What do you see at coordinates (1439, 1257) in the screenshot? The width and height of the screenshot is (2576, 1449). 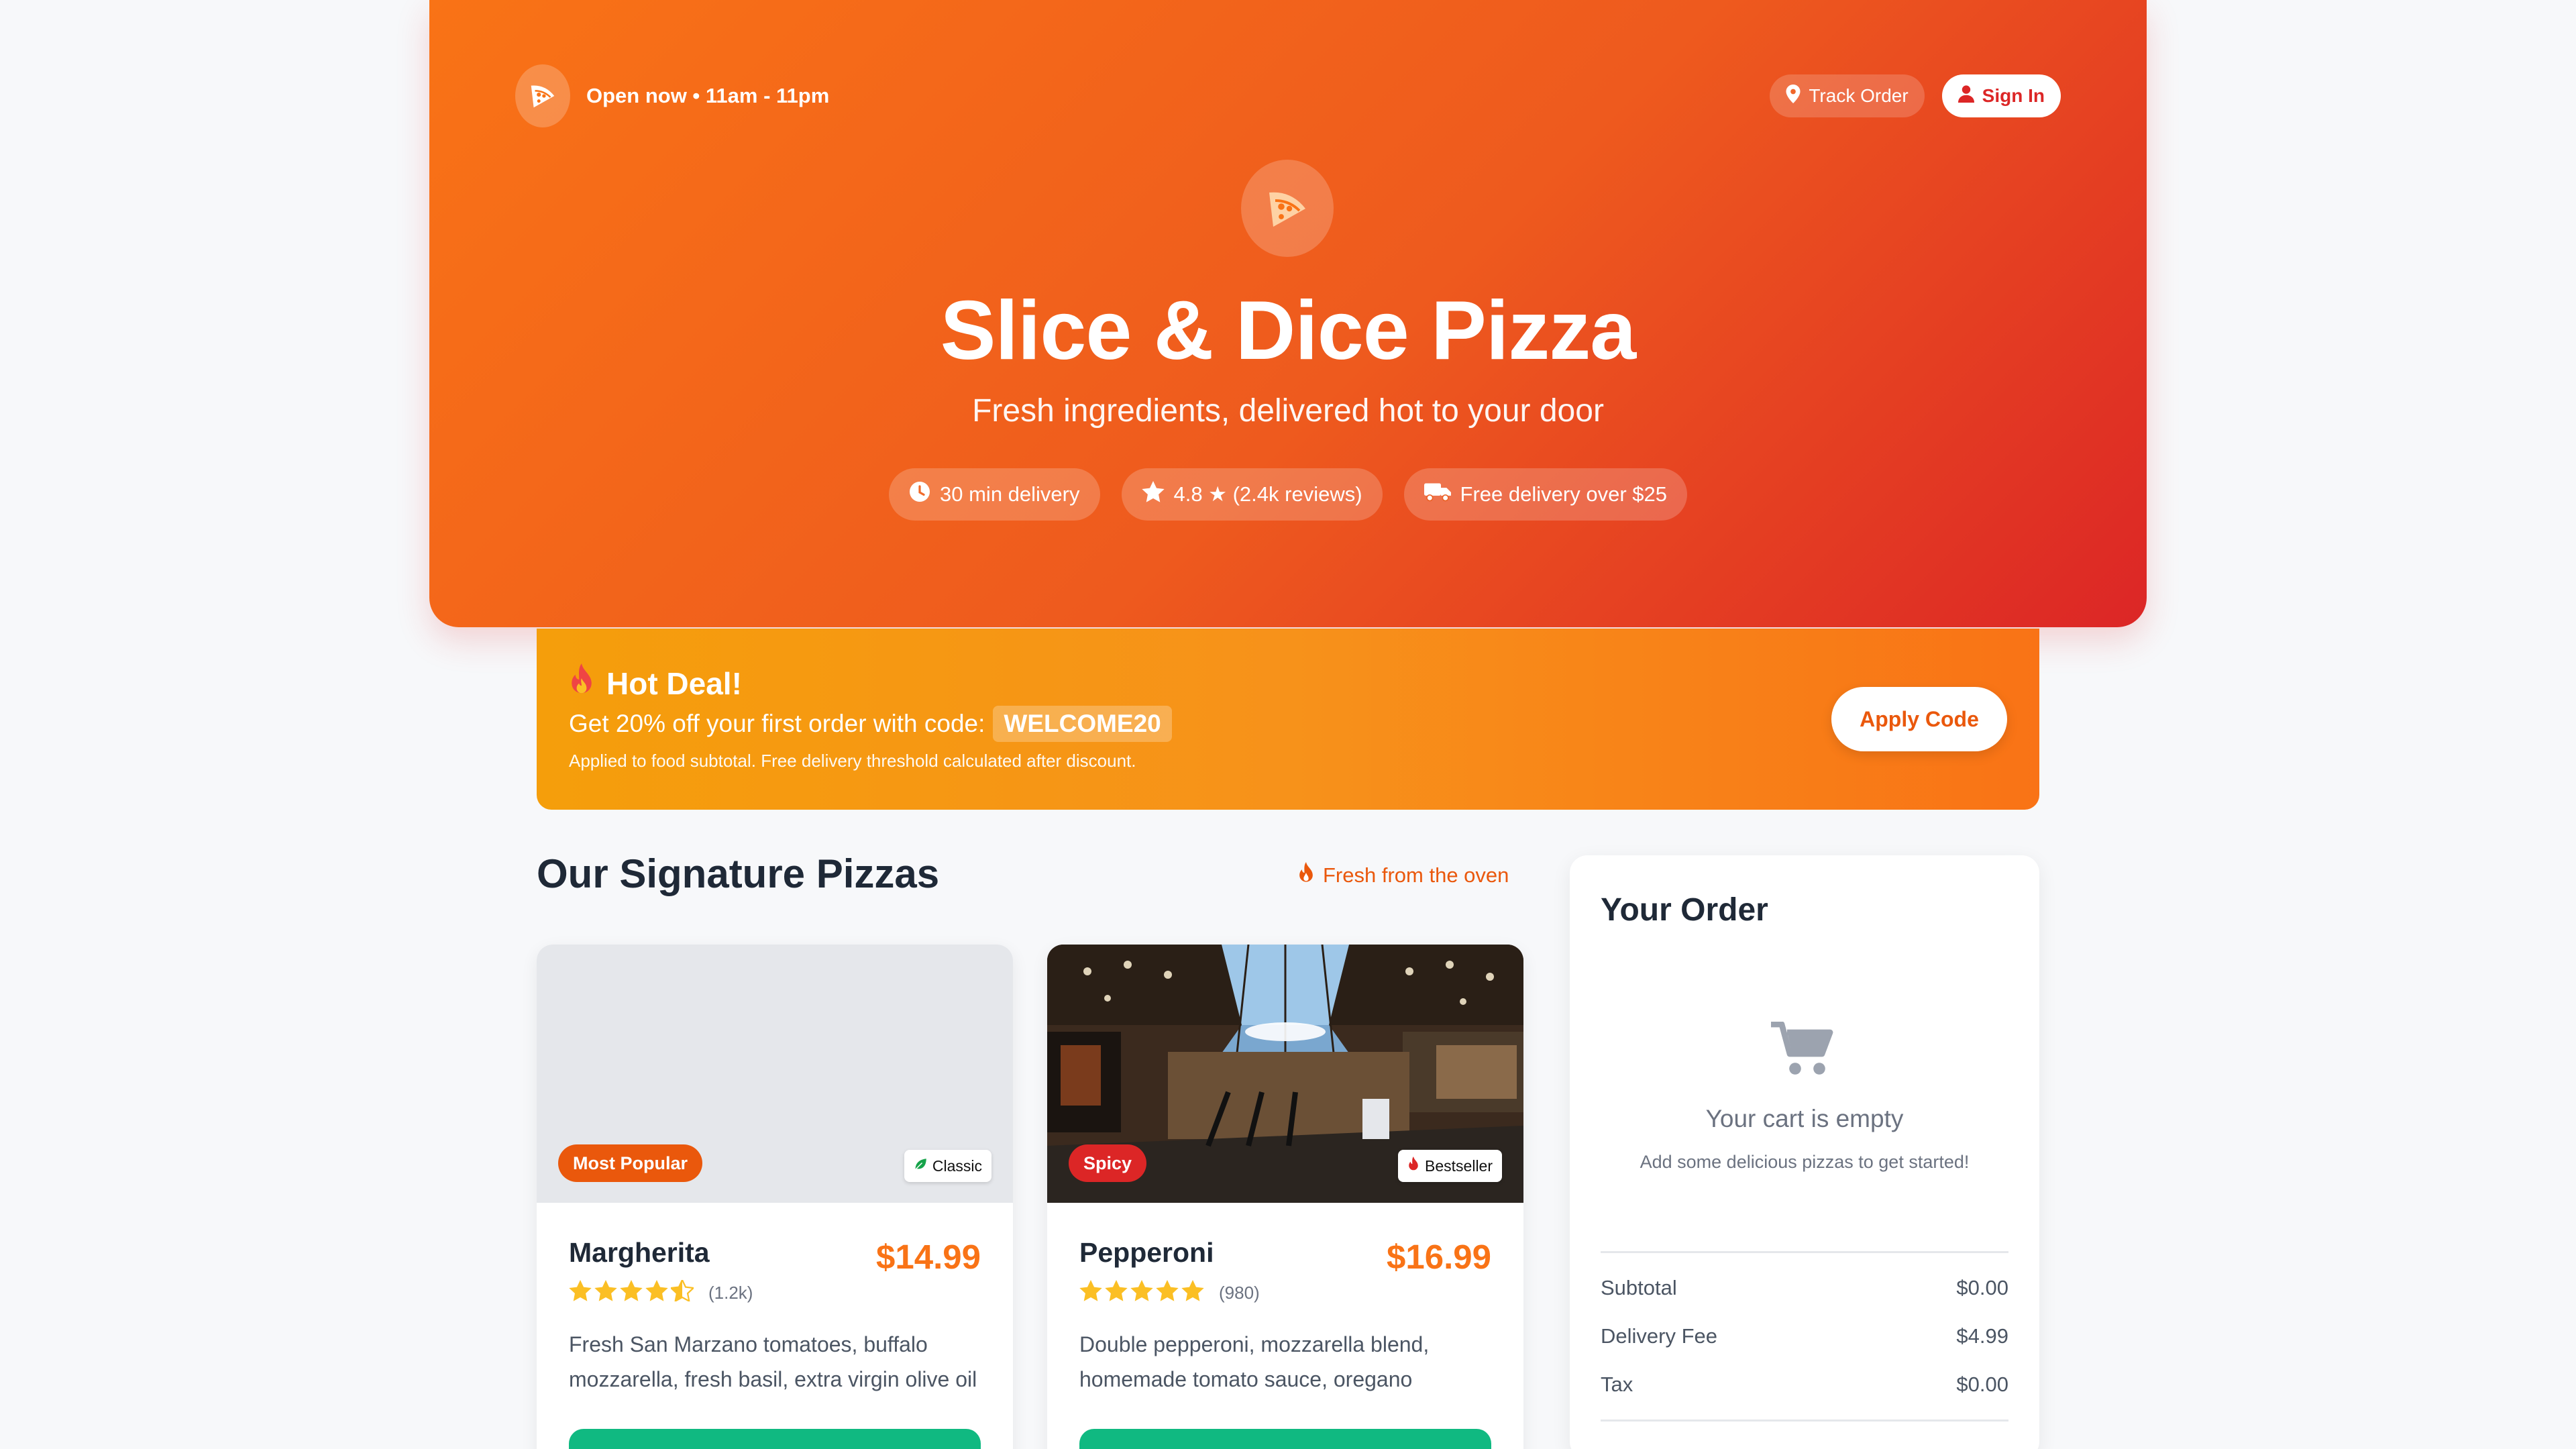 I see `pizza-price: $16.99` at bounding box center [1439, 1257].